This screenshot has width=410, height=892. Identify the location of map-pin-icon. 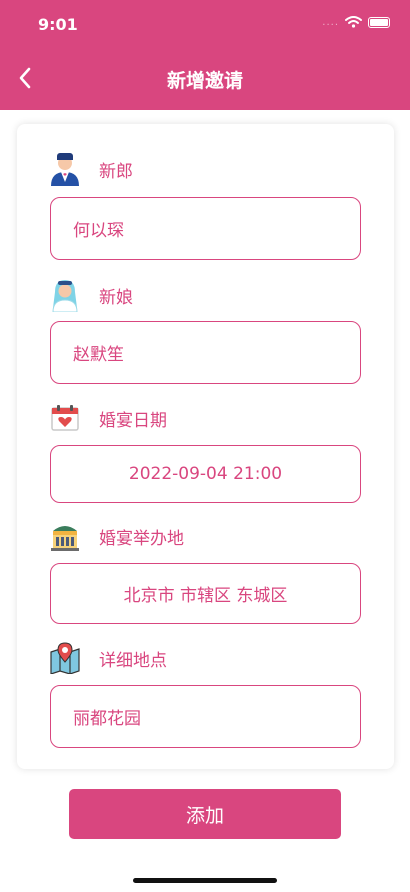
(65, 658).